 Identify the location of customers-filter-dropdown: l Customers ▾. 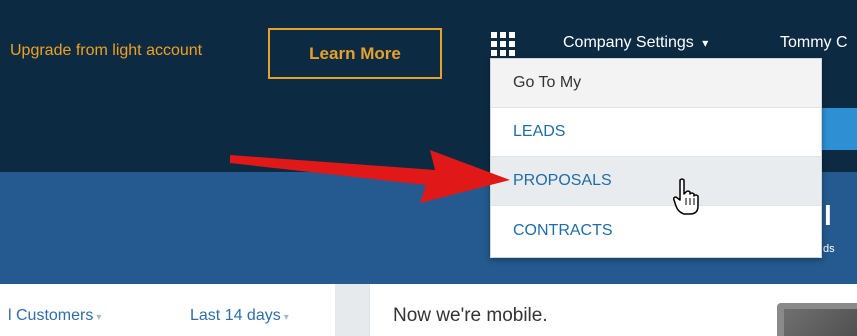
(54, 316).